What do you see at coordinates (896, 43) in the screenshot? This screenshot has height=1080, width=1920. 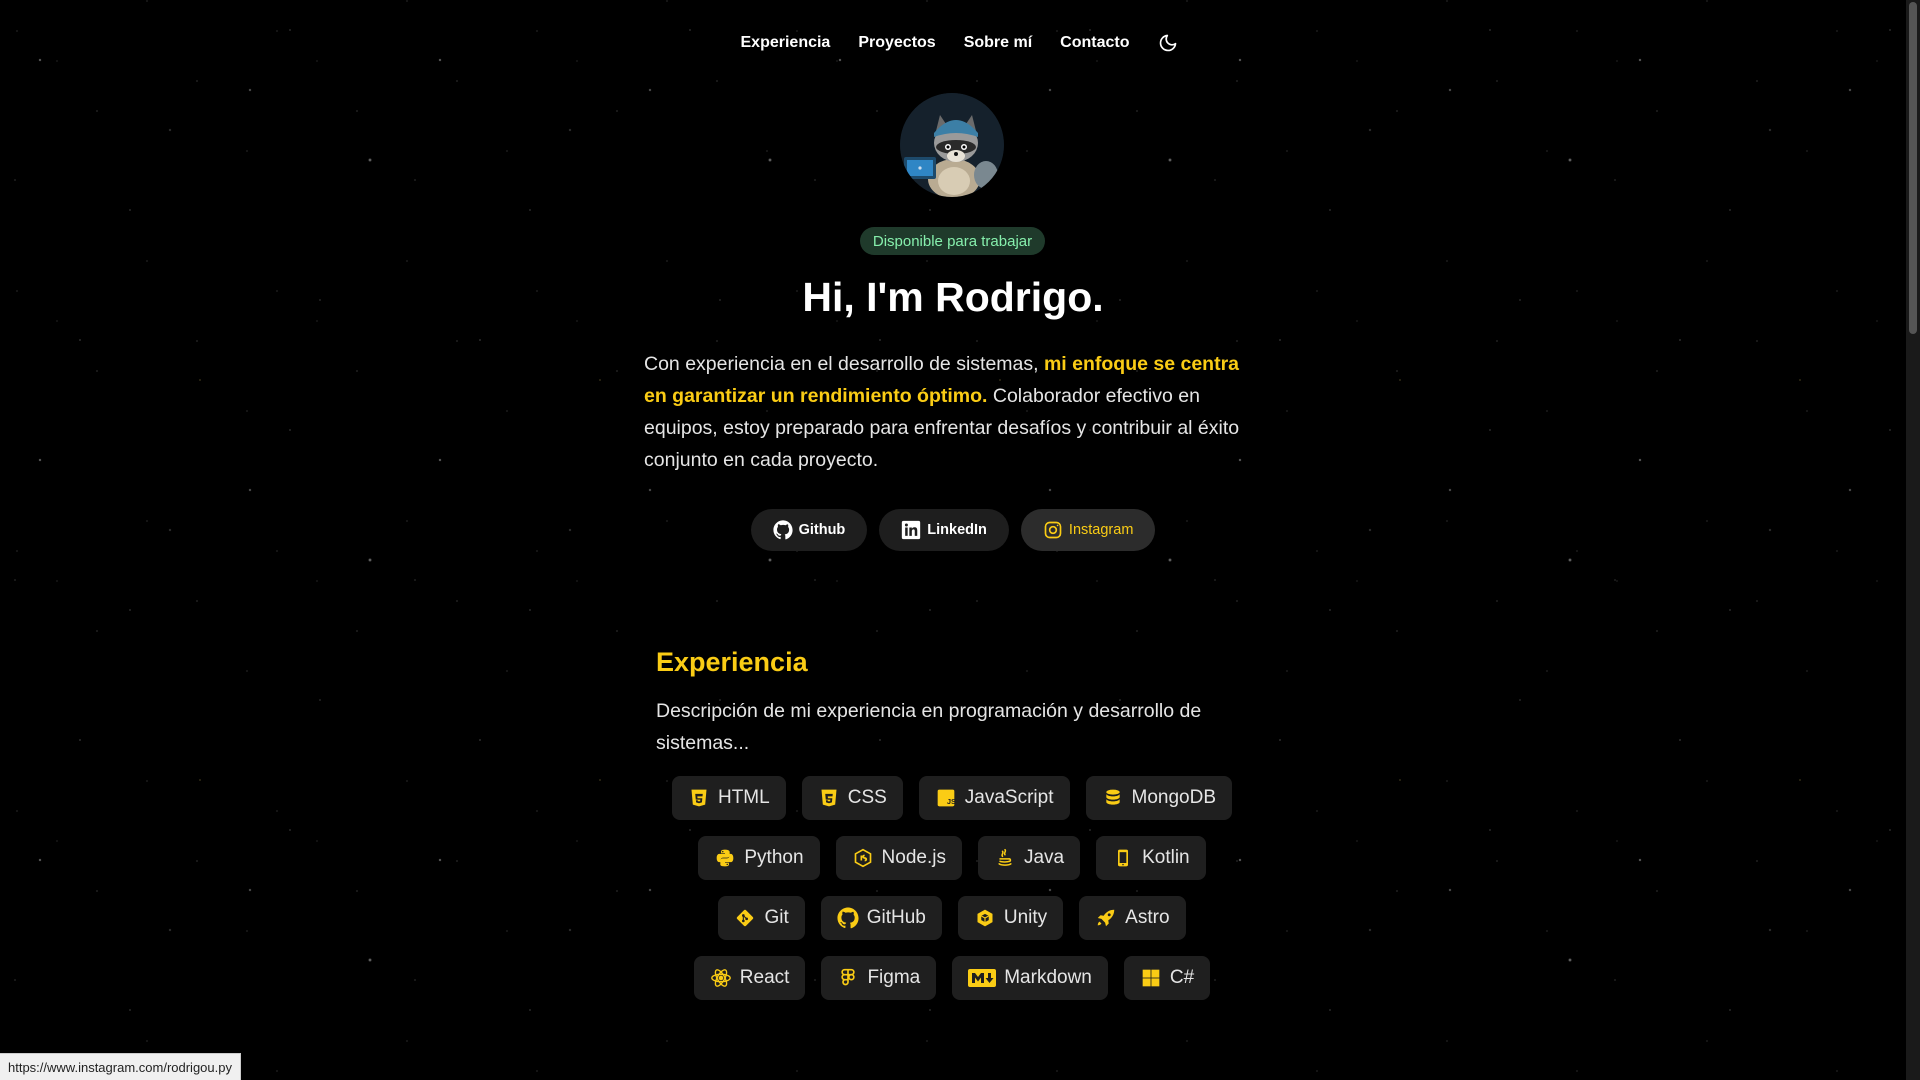 I see `nav-link-proyectos: Proyectos` at bounding box center [896, 43].